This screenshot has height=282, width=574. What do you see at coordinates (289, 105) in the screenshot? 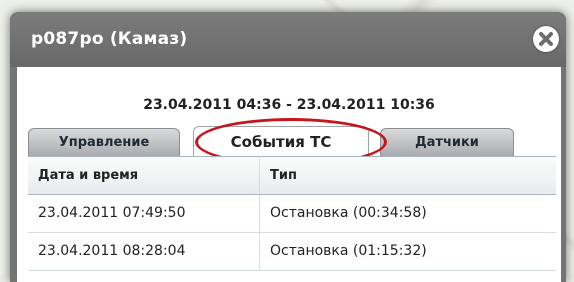
I see `period-range: 23.04.2011 04:36 - 23.04.2011 10:36` at bounding box center [289, 105].